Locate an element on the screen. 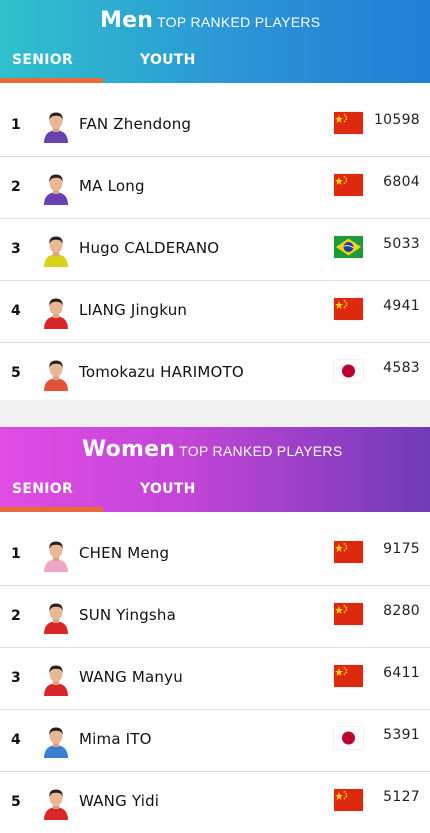 This screenshot has height=833, width=430. player-points: 5391 is located at coordinates (401, 735).